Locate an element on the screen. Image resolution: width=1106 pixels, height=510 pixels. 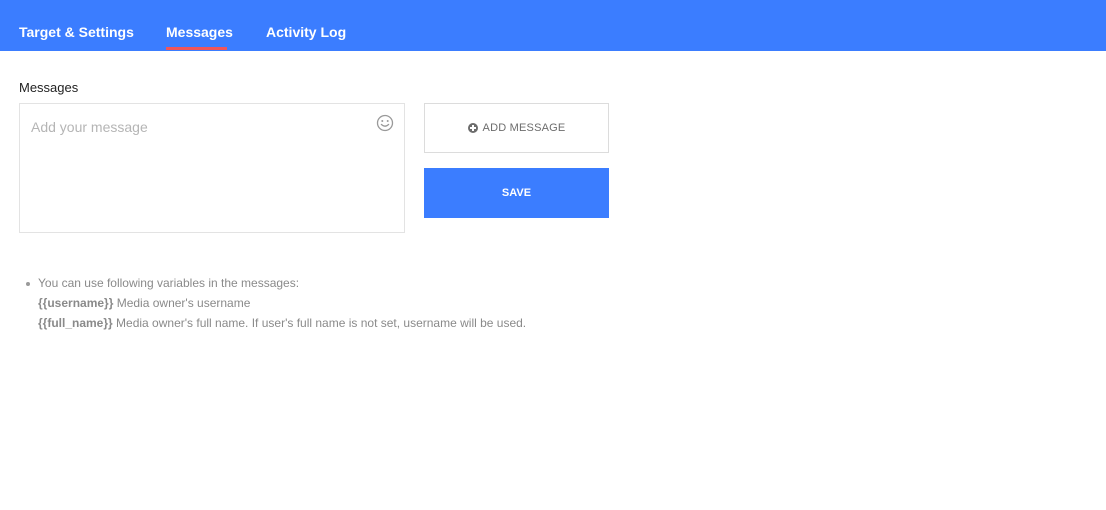
tab-activity-log: Activity Log is located at coordinates (306, 25).